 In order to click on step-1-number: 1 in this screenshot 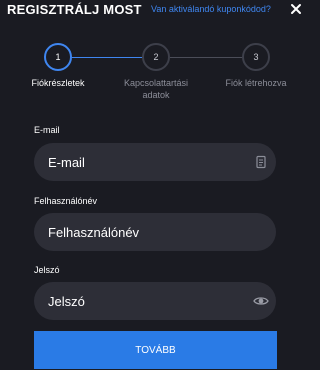, I will do `click(58, 57)`.